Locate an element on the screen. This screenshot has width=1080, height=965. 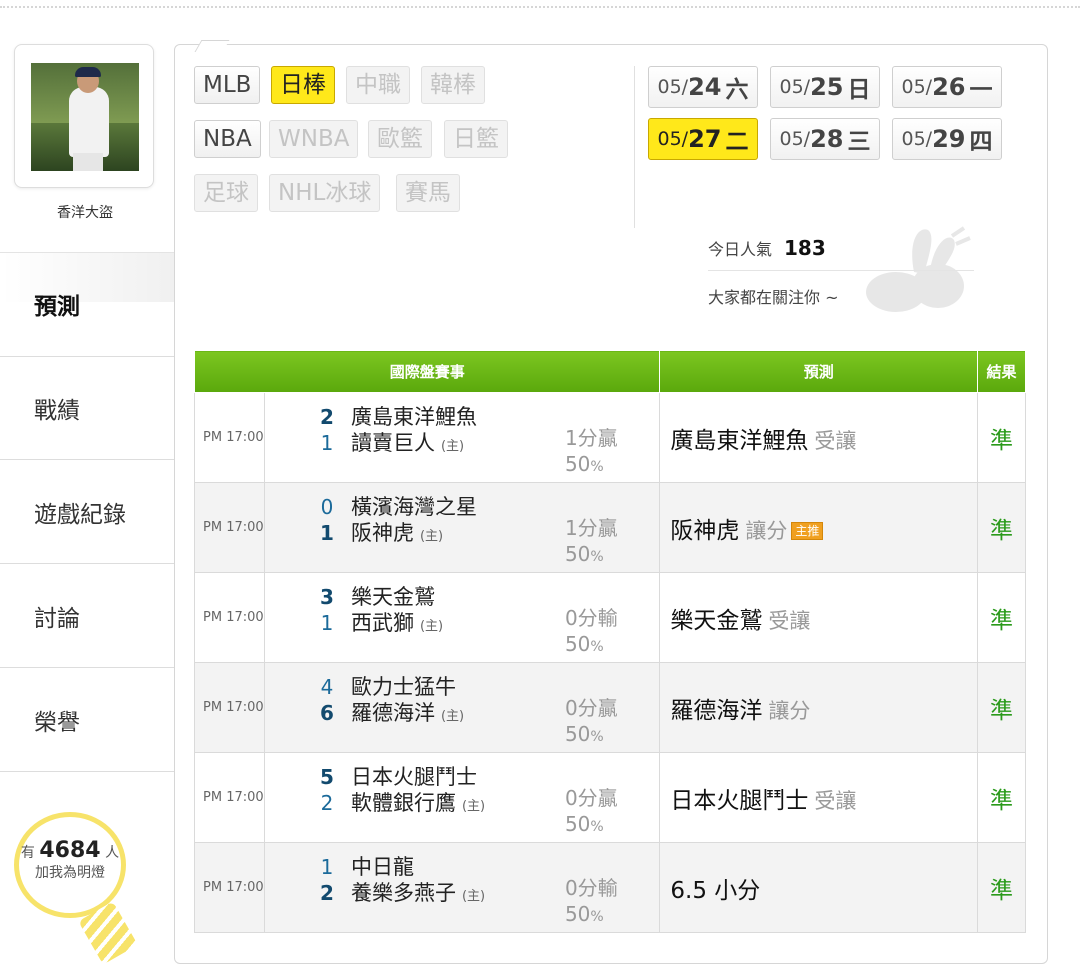
sport-wnba: WNBA is located at coordinates (314, 139).